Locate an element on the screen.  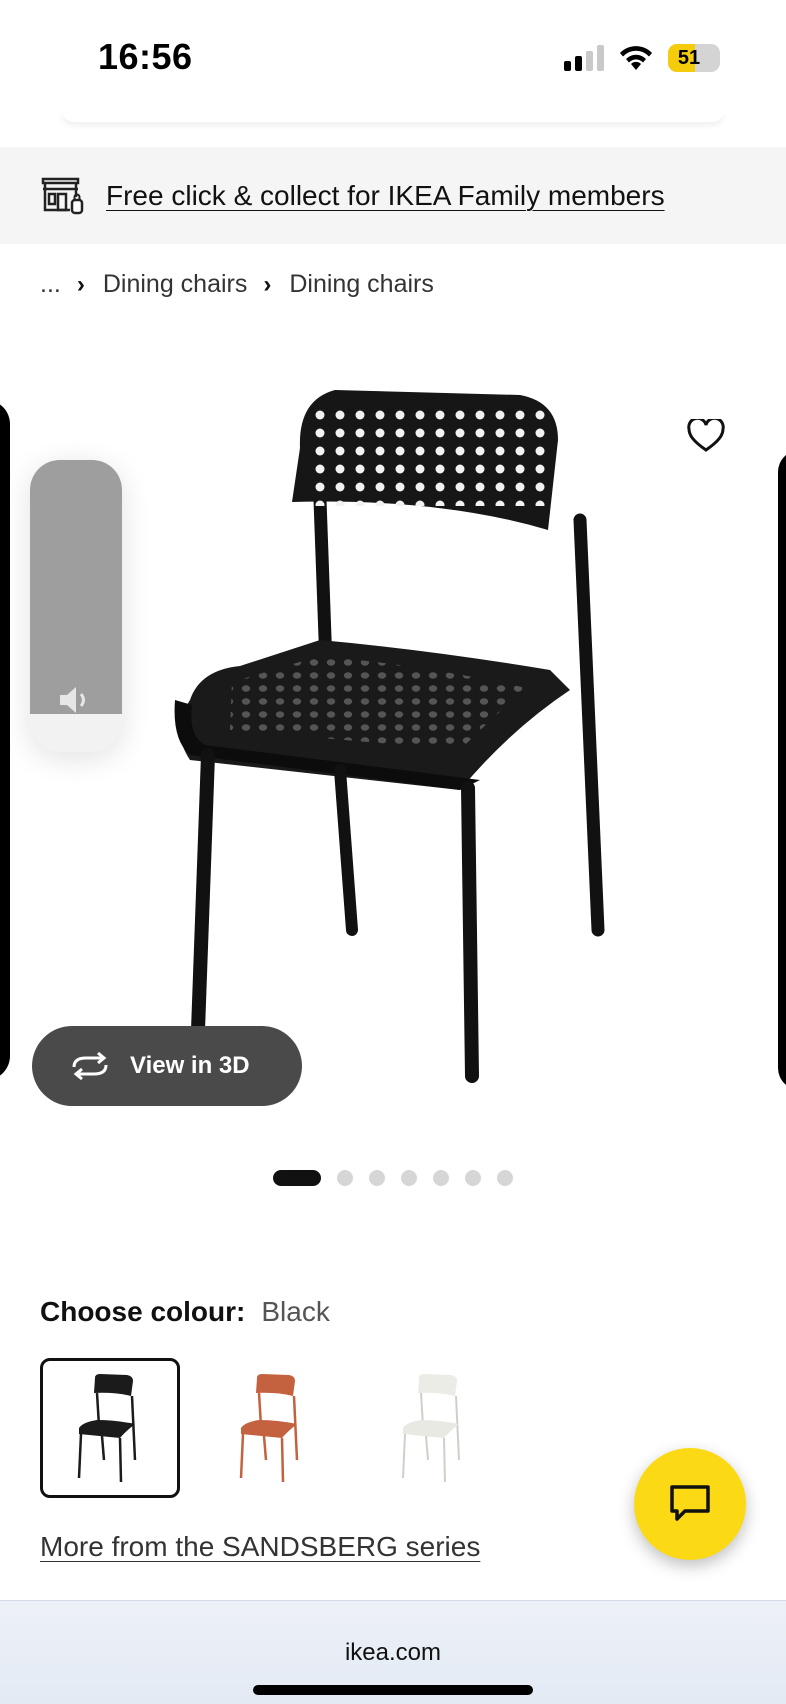
favourite-button is located at coordinates (706, 436).